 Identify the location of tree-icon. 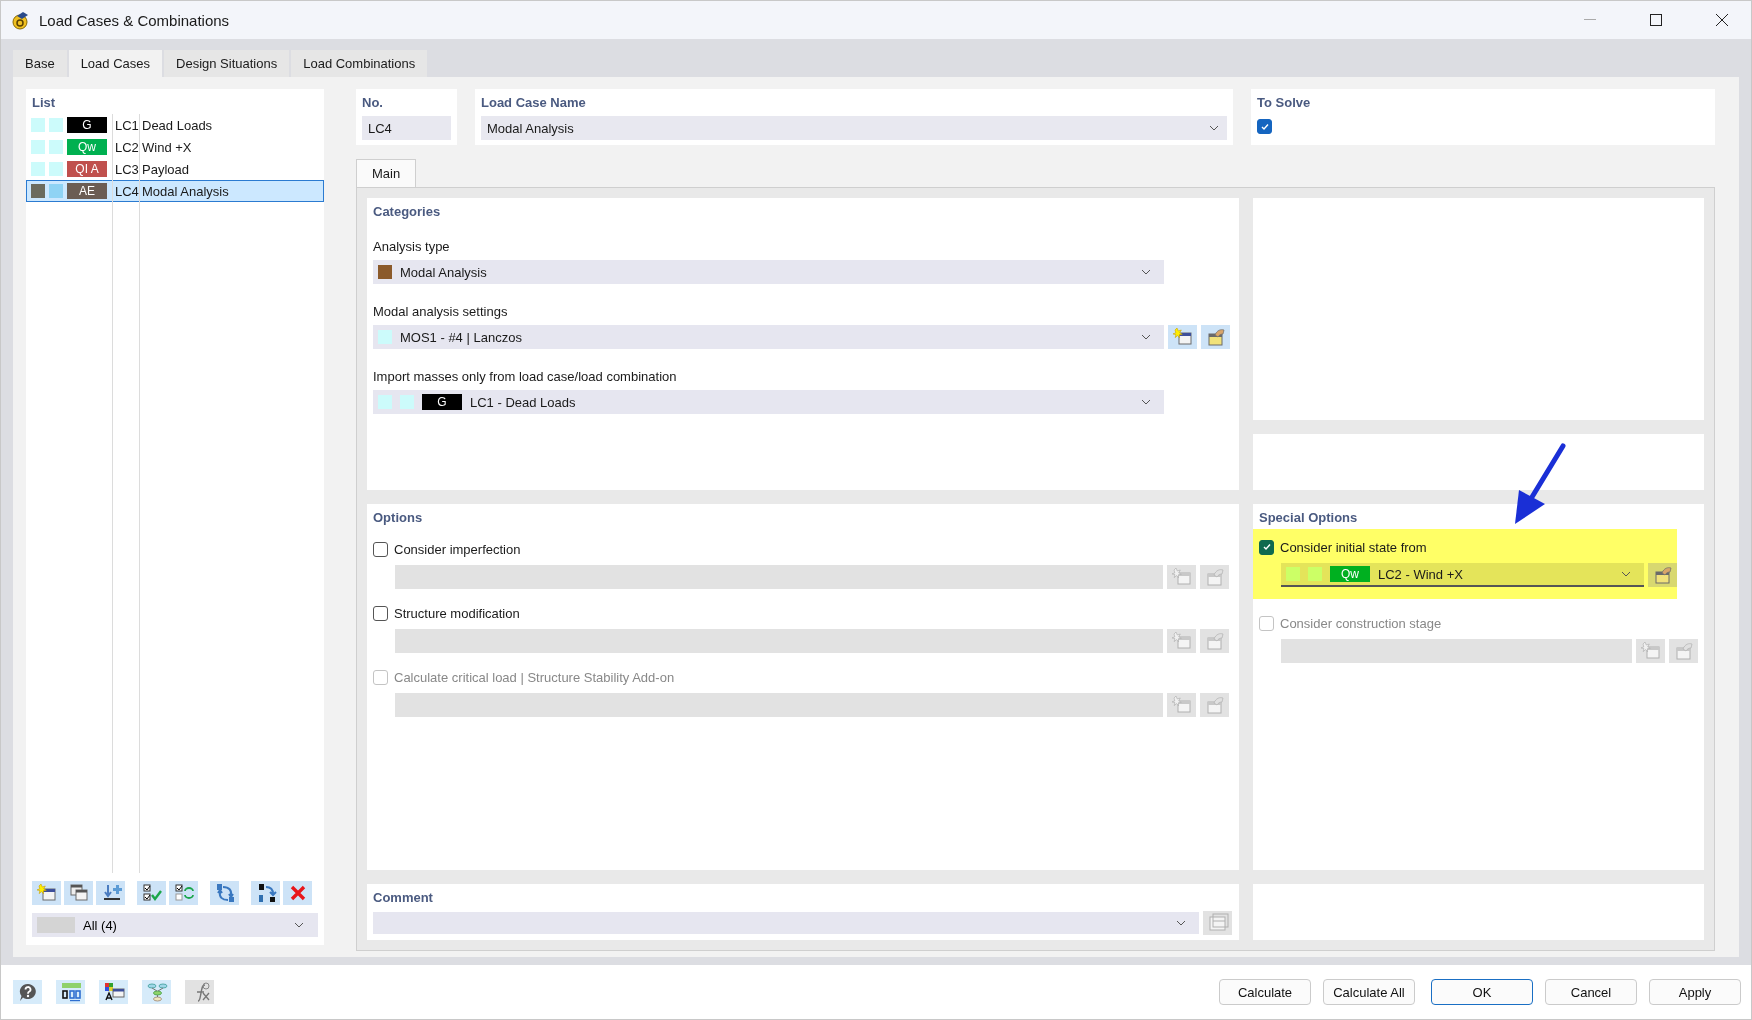
(156, 992).